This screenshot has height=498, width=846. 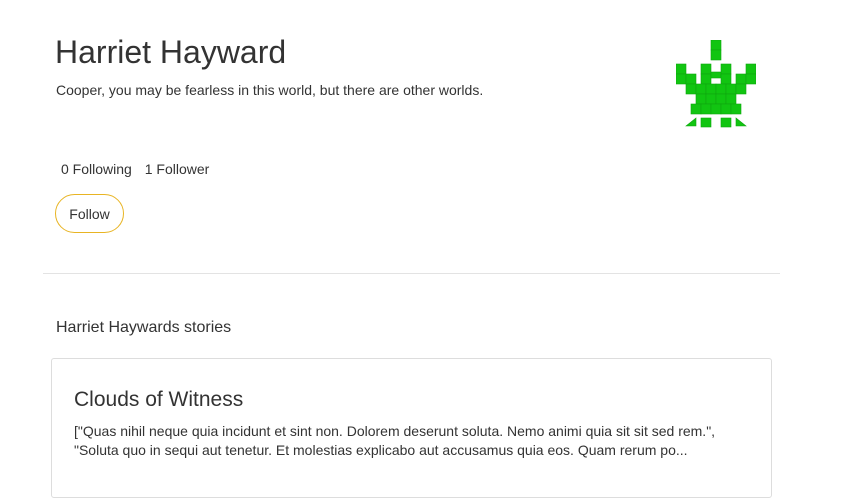 I want to click on follow-button: Follow, so click(x=89, y=213).